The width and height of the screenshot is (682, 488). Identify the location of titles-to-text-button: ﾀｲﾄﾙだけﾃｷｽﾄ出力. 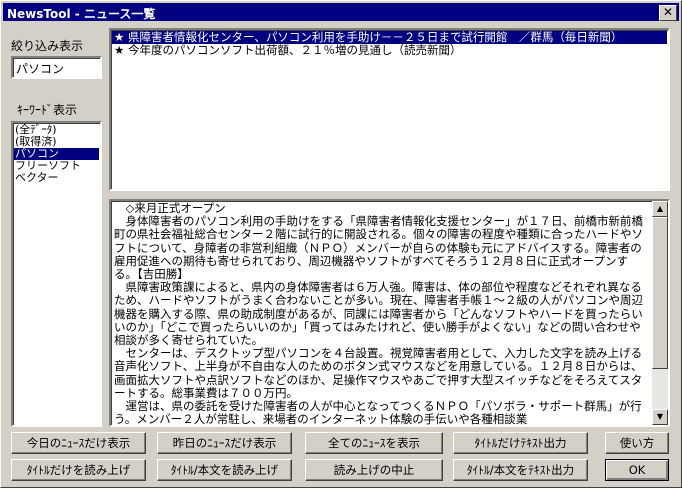
(520, 443).